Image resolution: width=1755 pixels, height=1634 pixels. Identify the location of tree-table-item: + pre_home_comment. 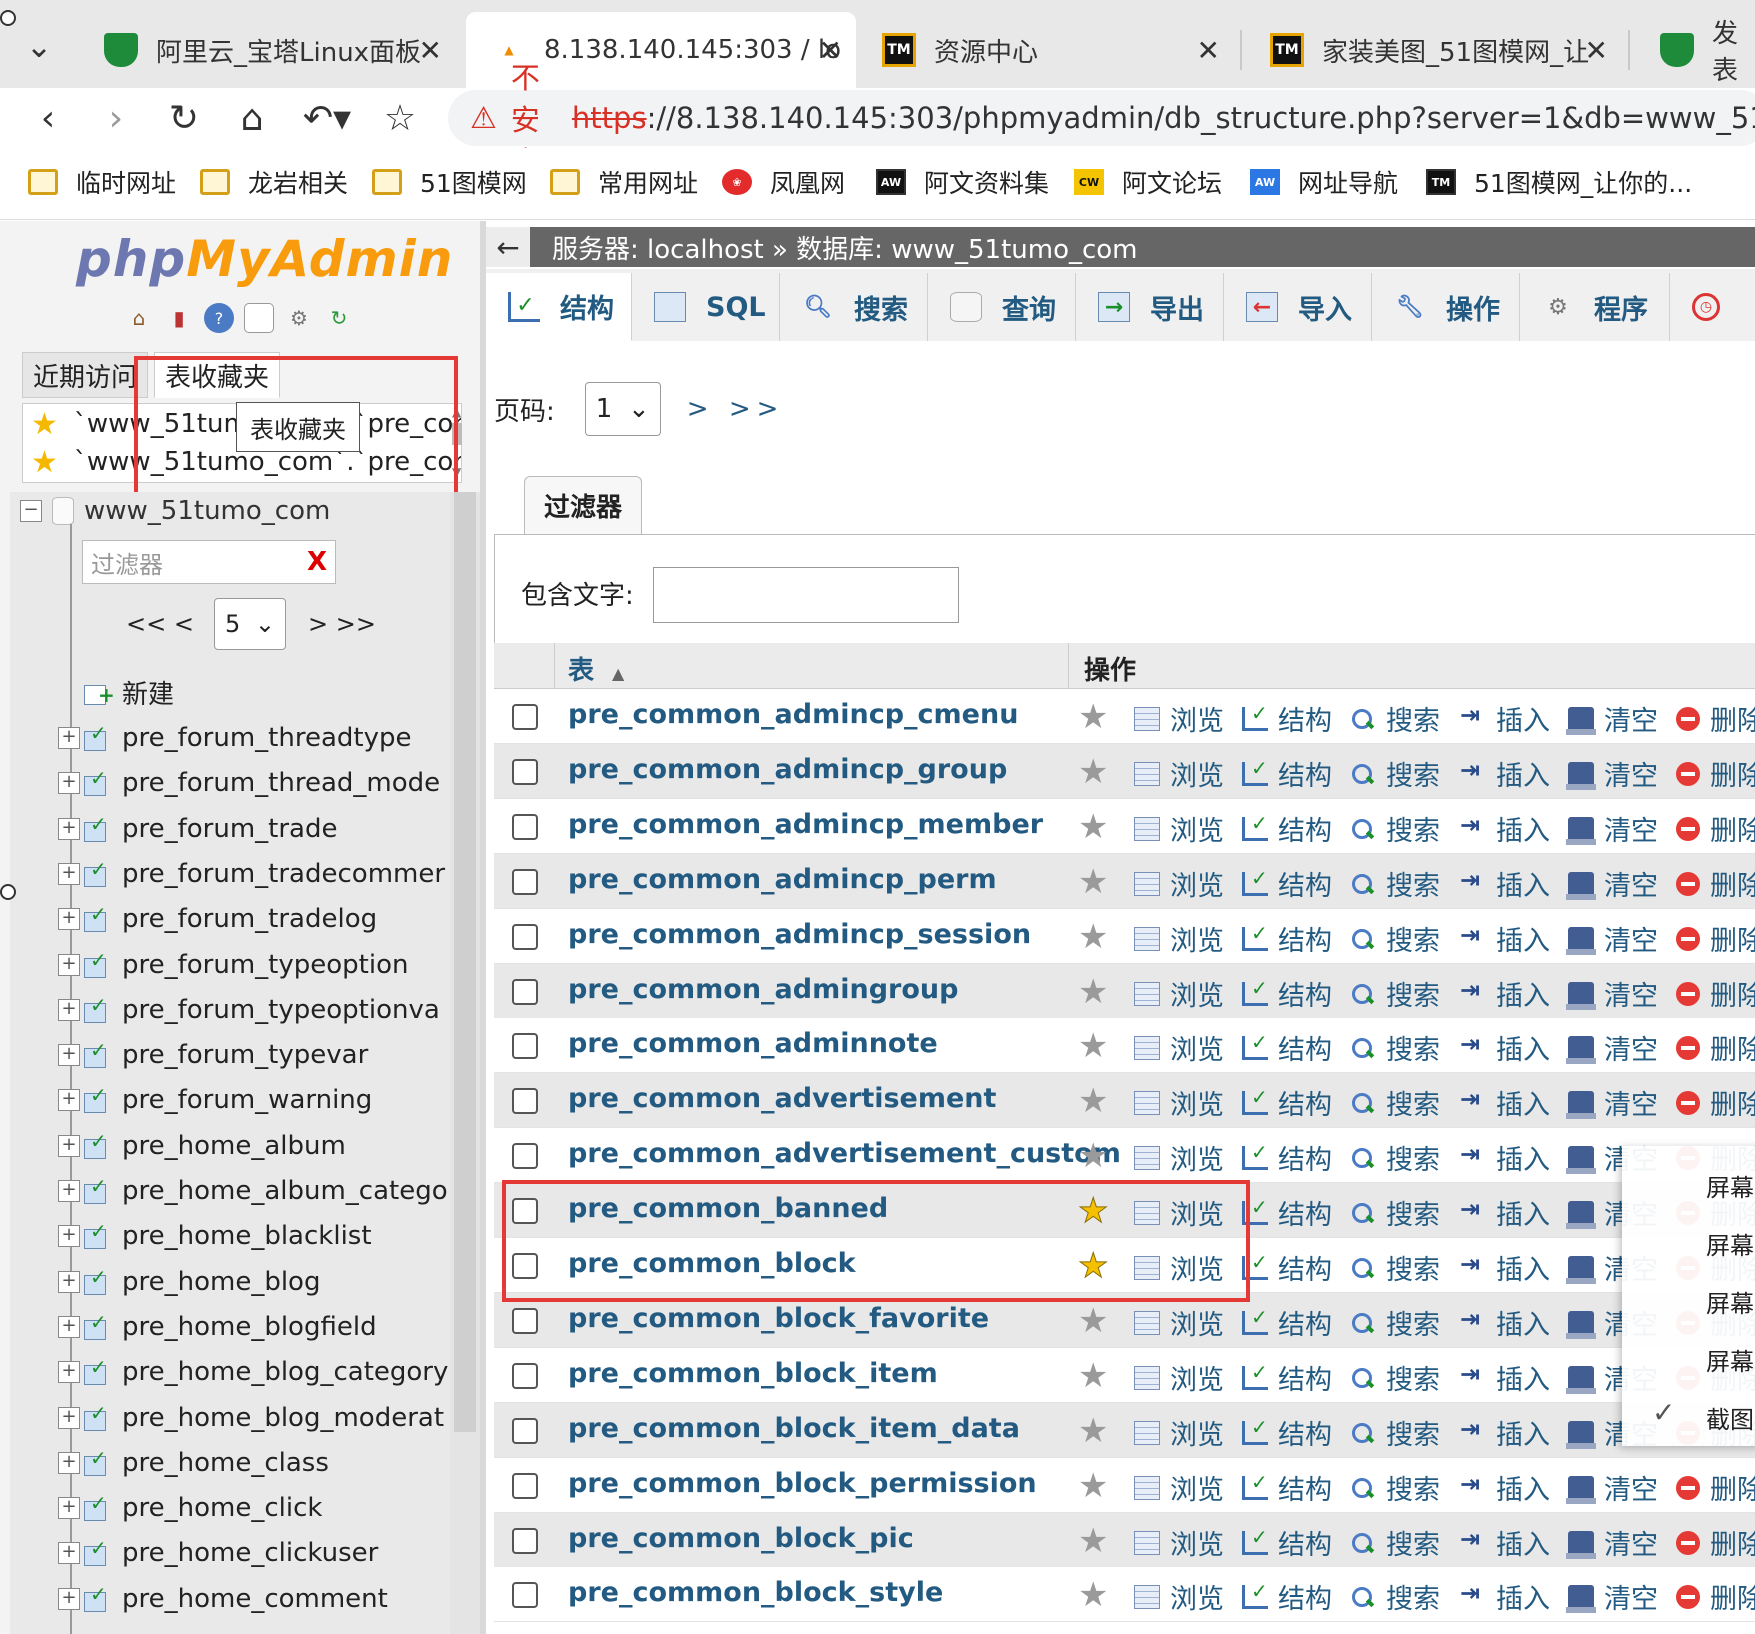
(223, 1599).